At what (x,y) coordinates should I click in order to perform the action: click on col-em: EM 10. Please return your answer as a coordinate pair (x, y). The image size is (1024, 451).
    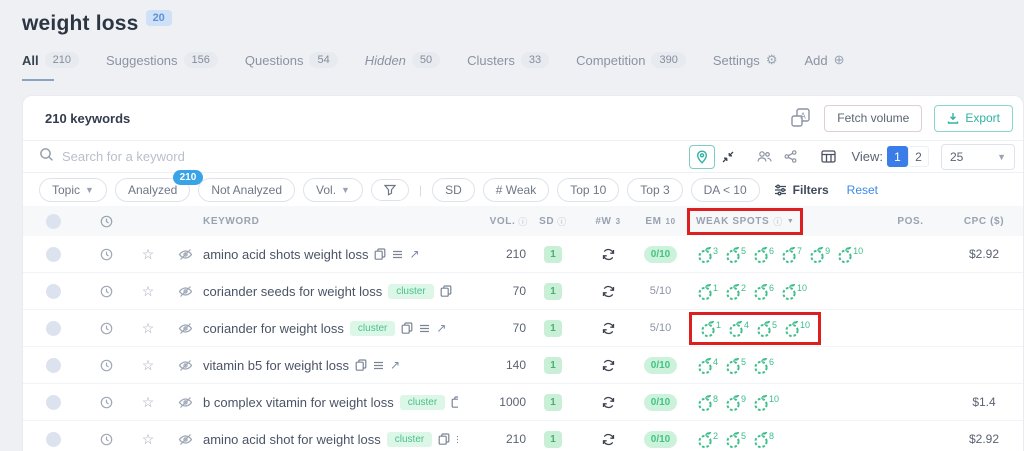
    Looking at the image, I should click on (660, 221).